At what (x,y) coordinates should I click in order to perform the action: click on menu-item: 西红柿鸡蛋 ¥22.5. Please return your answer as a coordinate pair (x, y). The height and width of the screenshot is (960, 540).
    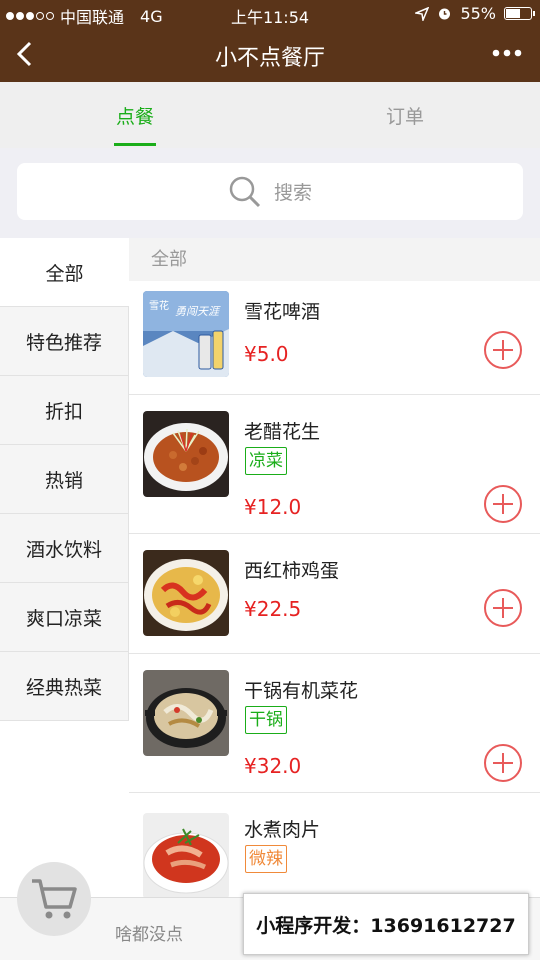
    Looking at the image, I should click on (334, 594).